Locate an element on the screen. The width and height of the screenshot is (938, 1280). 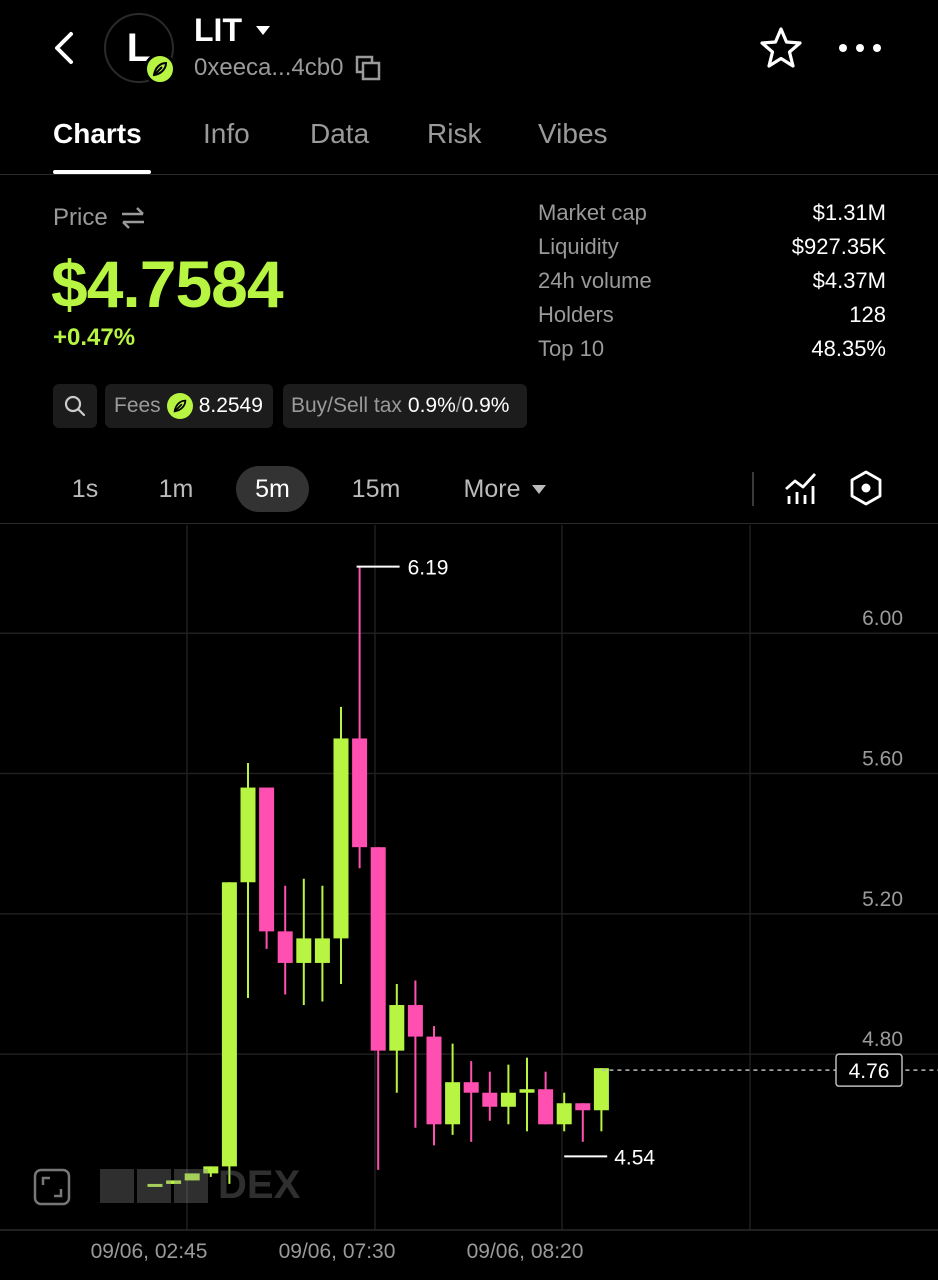
interval-1s: 1s is located at coordinates (85, 489).